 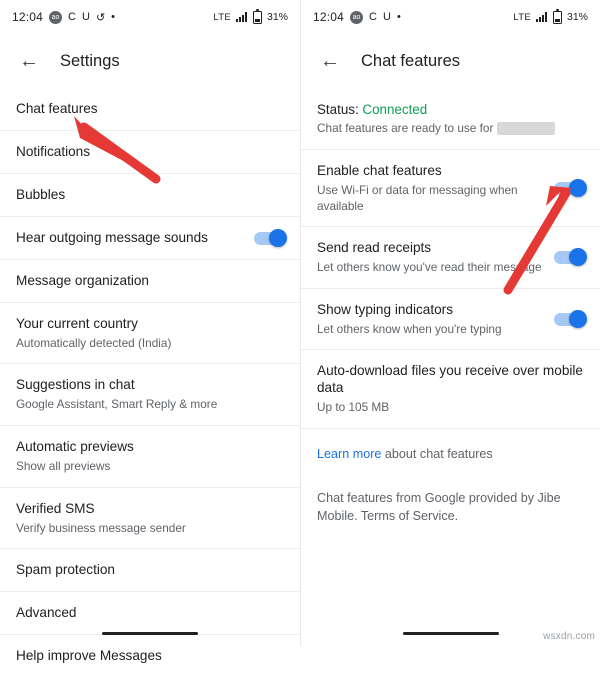 What do you see at coordinates (374, 248) in the screenshot?
I see `row-title: Send read receipts` at bounding box center [374, 248].